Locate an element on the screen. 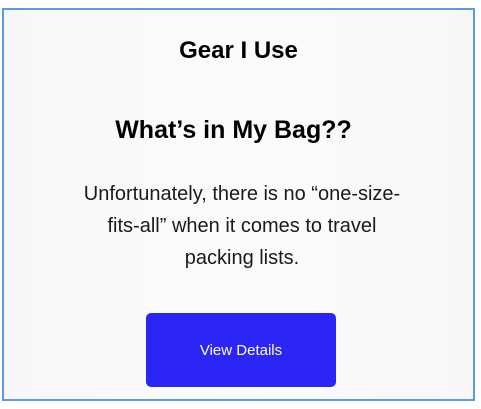 The height and width of the screenshot is (409, 481). section-title: Gear I Use is located at coordinates (238, 50).